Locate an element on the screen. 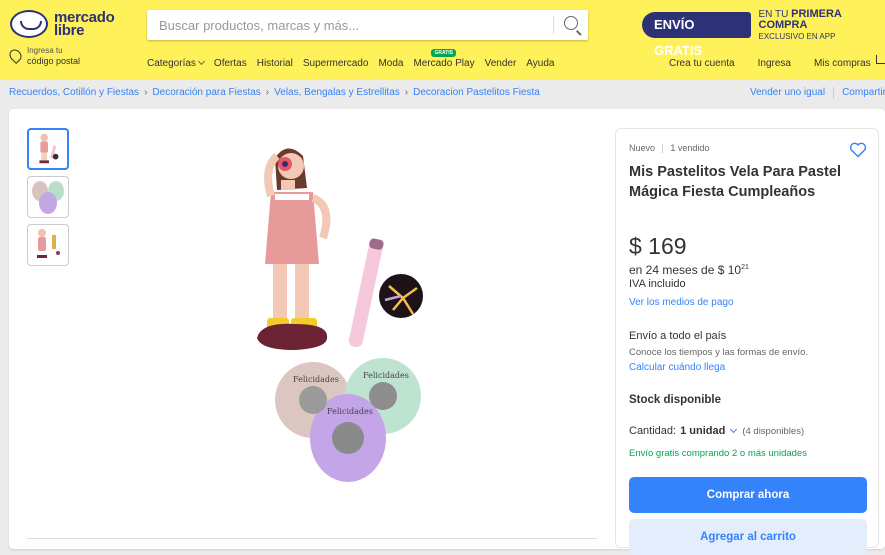  location-selector: Ingresa tu código postal is located at coordinates (45, 56).